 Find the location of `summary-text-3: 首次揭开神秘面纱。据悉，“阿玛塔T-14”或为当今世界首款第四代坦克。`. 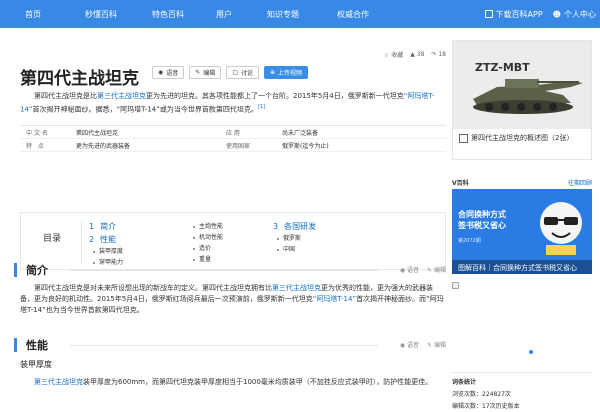

summary-text-3: 首次揭开神秘面纱。据悉，“阿玛塔T-14”或为当今世界首款第四代坦克。 is located at coordinates (145, 109).